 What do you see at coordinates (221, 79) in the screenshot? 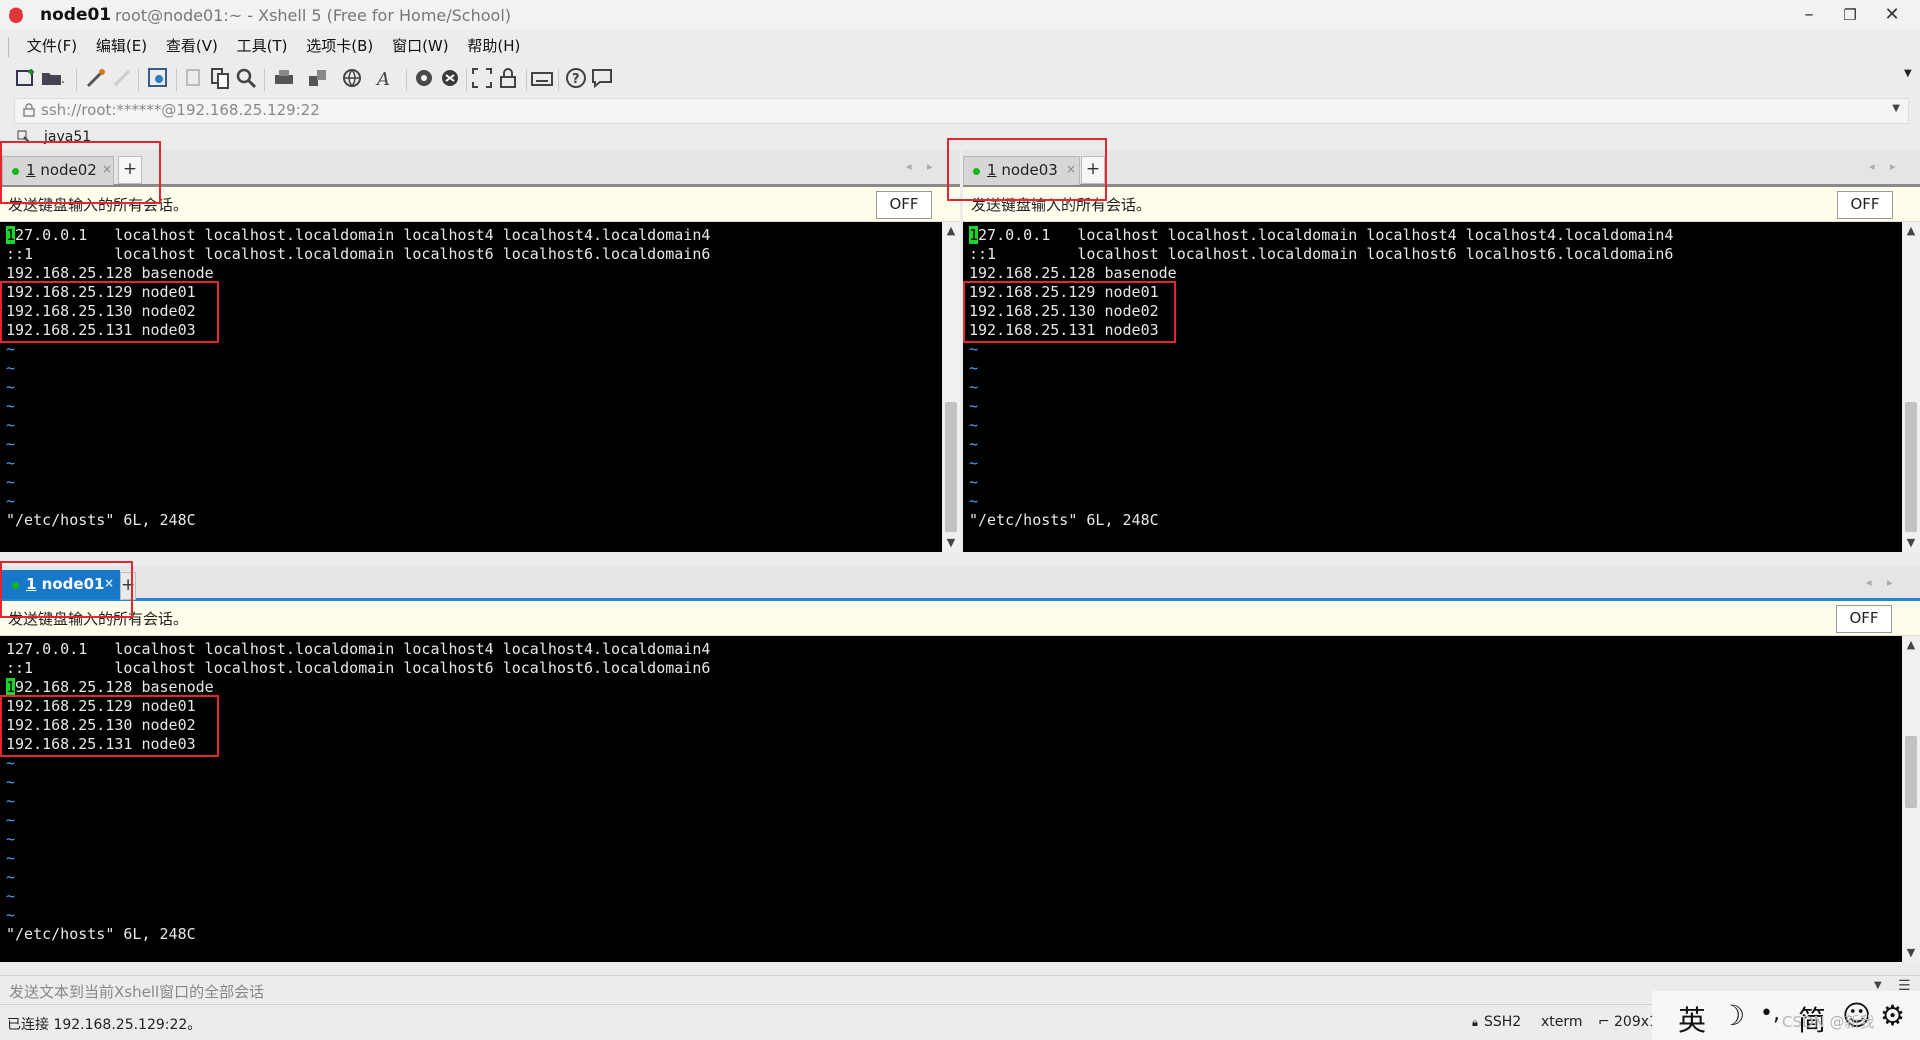
I see `paste-icon` at bounding box center [221, 79].